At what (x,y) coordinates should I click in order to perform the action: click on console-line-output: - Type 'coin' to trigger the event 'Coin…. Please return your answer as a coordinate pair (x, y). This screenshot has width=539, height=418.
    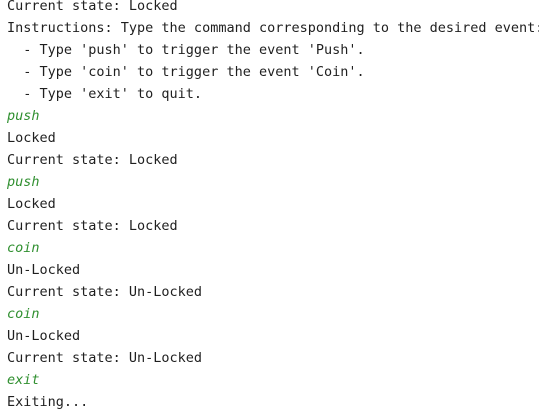
    Looking at the image, I should click on (186, 72).